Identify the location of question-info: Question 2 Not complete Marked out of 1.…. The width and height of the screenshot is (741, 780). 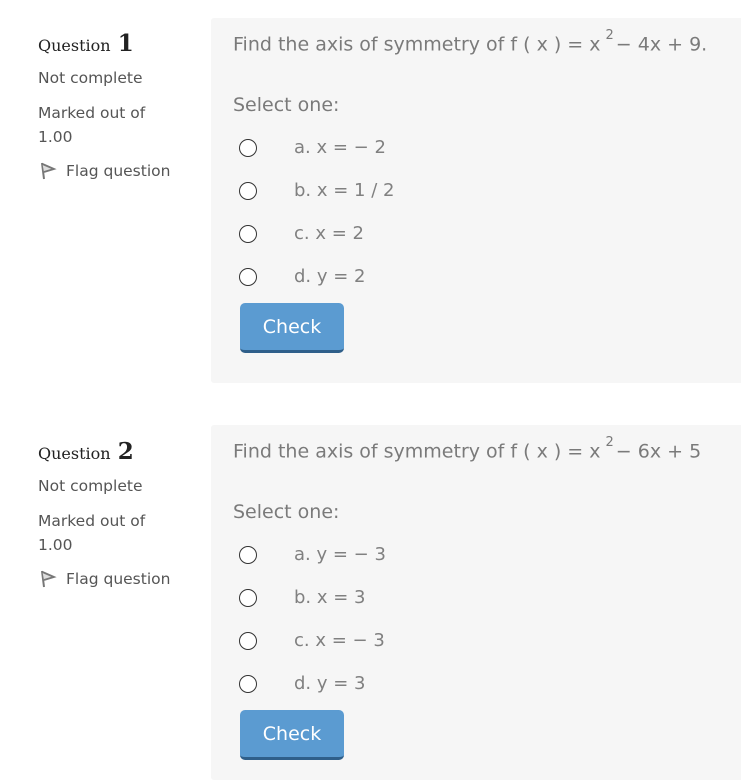
(120, 513).